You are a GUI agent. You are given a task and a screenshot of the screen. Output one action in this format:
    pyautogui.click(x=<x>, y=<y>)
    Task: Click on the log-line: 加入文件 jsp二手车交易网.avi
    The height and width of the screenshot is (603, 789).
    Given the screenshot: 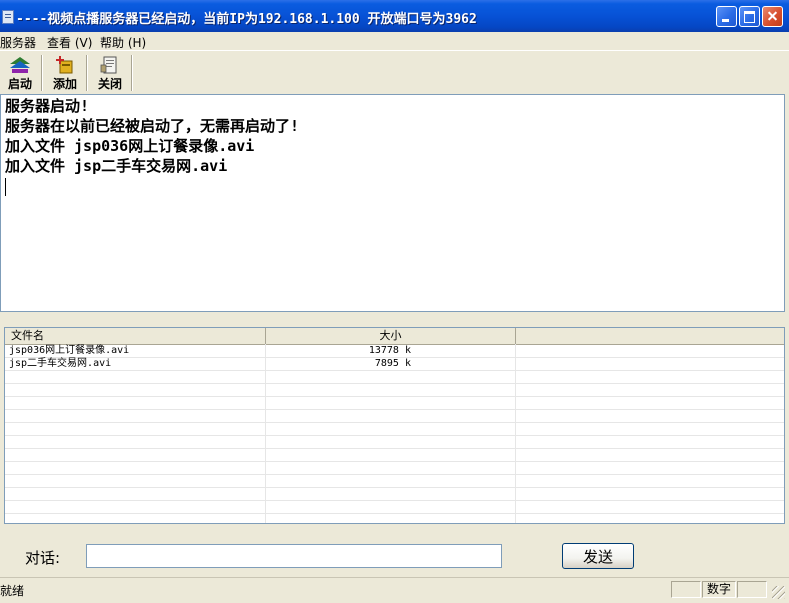 What is the action you would take?
    pyautogui.click(x=116, y=166)
    